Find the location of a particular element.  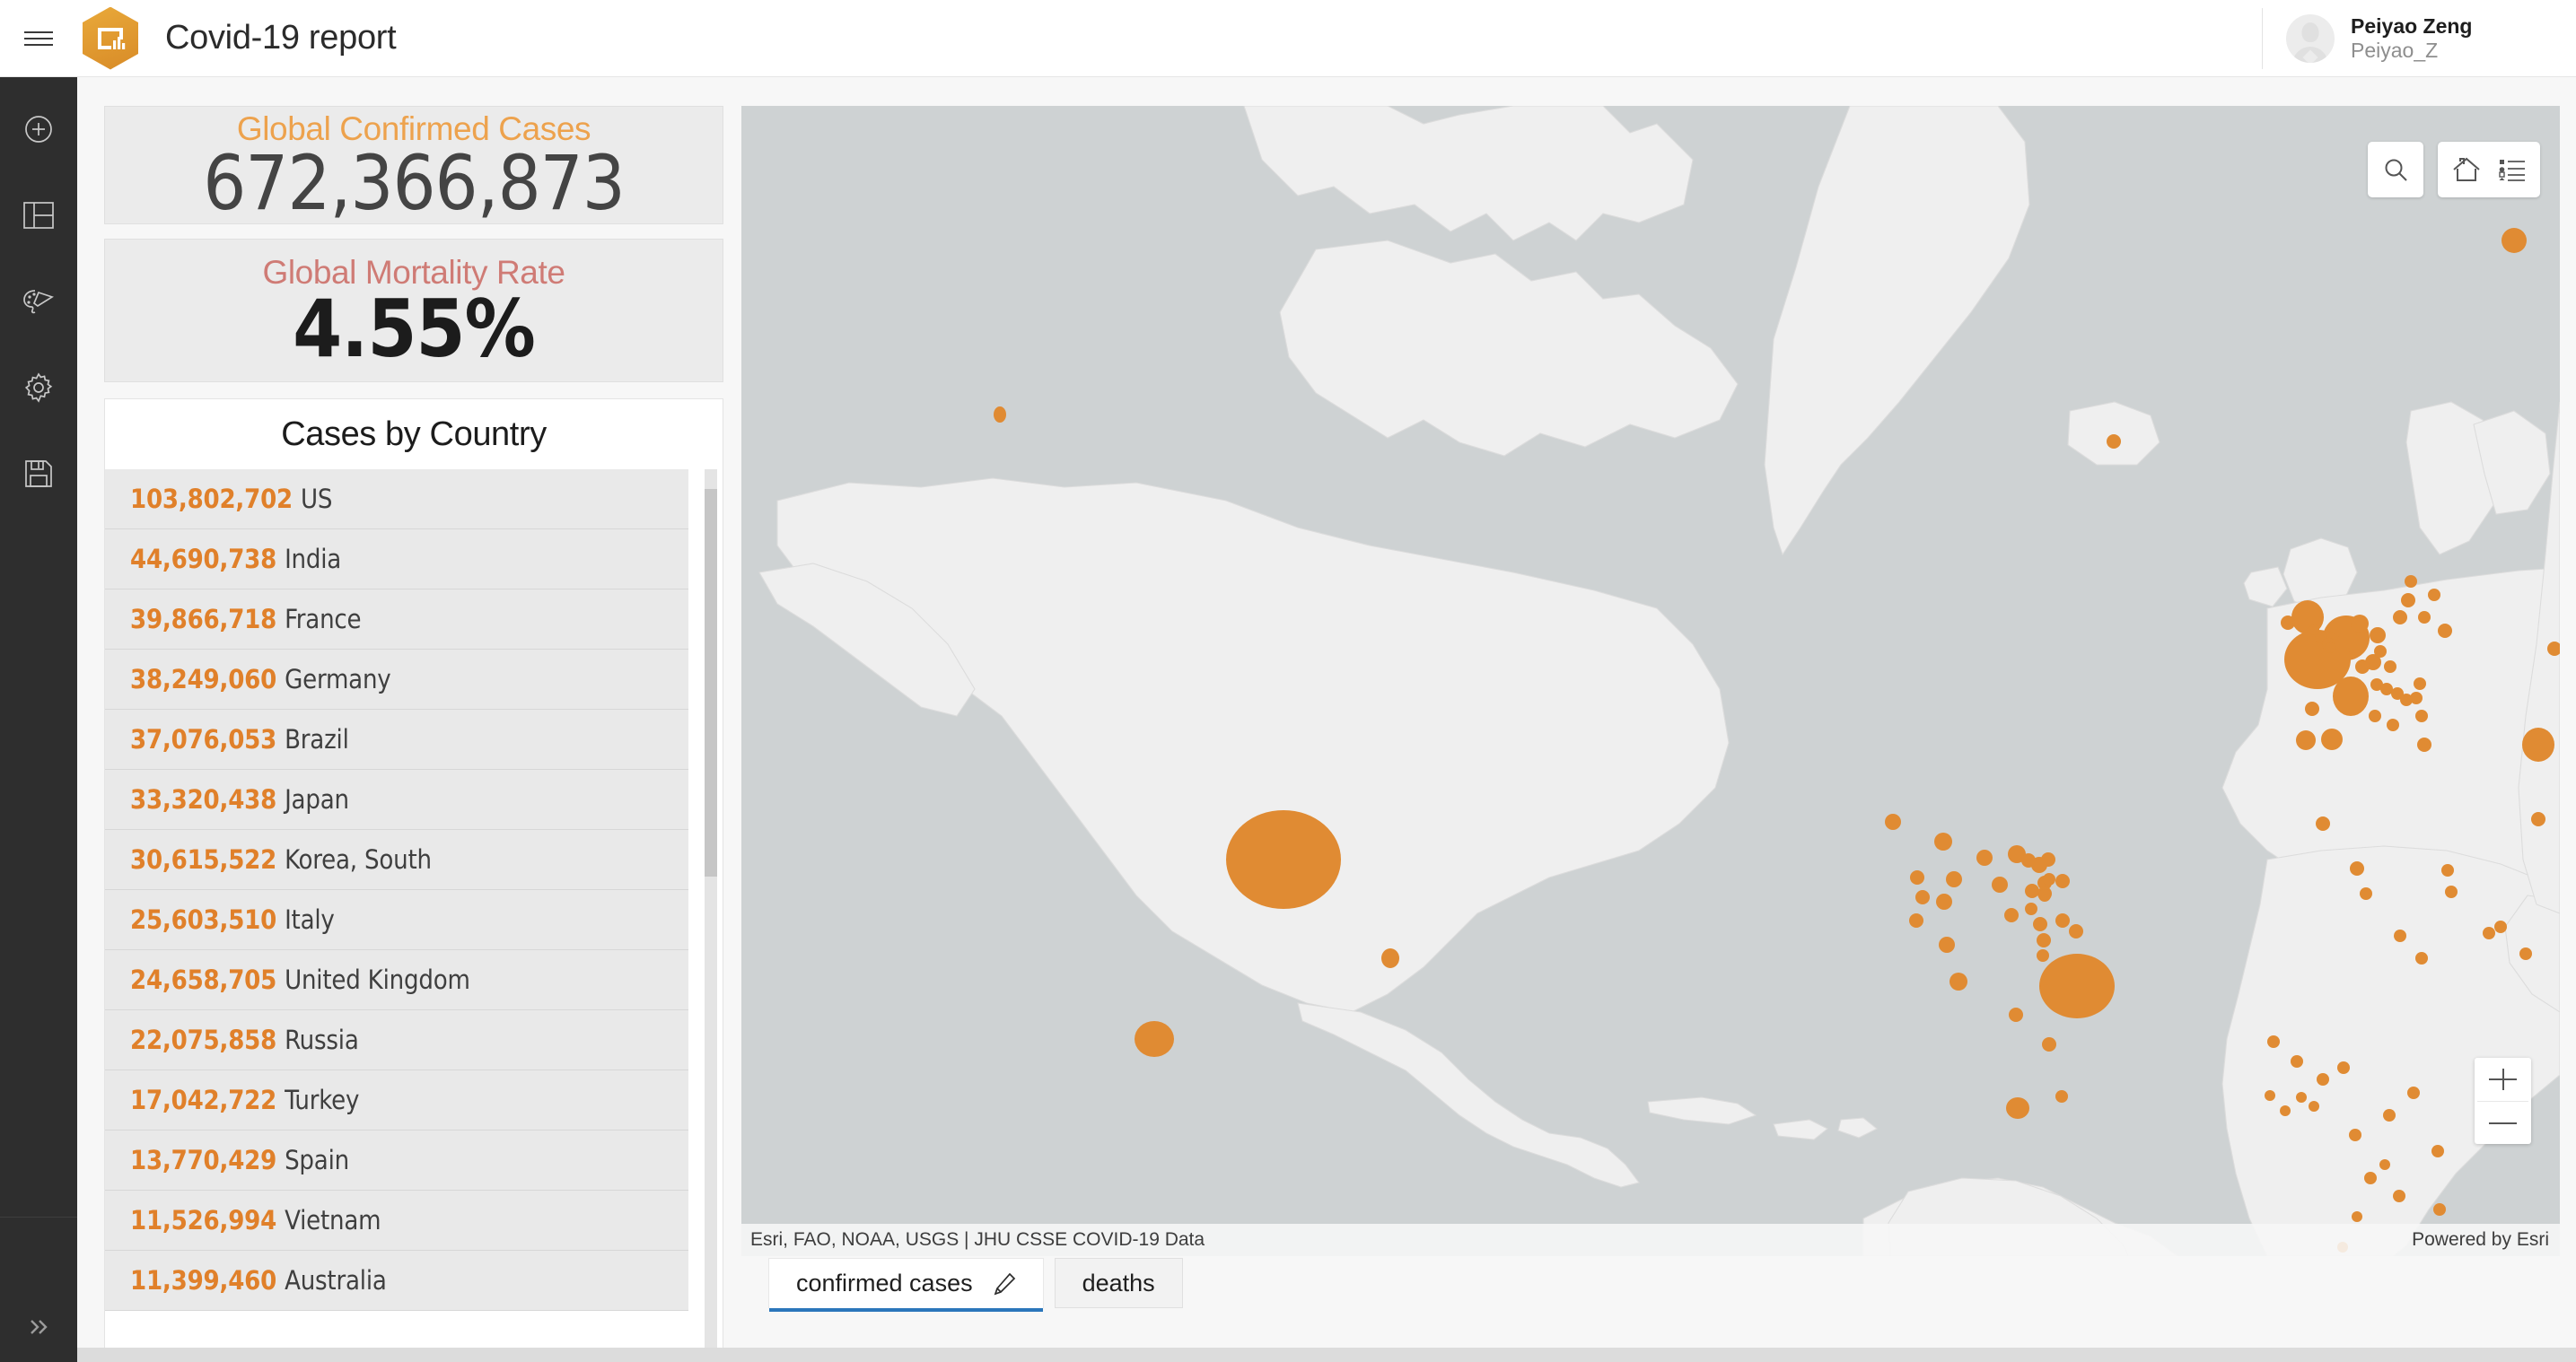

country-row: 44,690,738 India is located at coordinates (396, 559).